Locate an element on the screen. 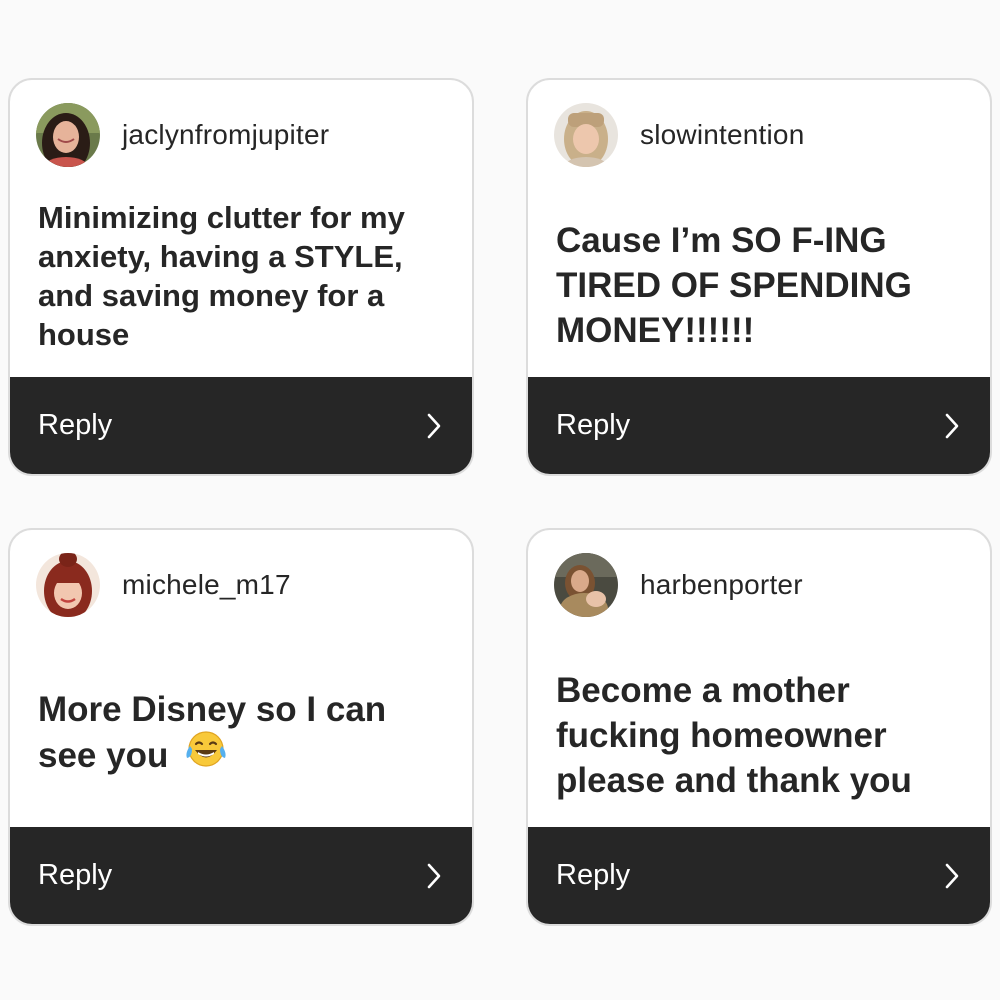 The height and width of the screenshot is (1000, 1000). username: harbenporter is located at coordinates (721, 585).